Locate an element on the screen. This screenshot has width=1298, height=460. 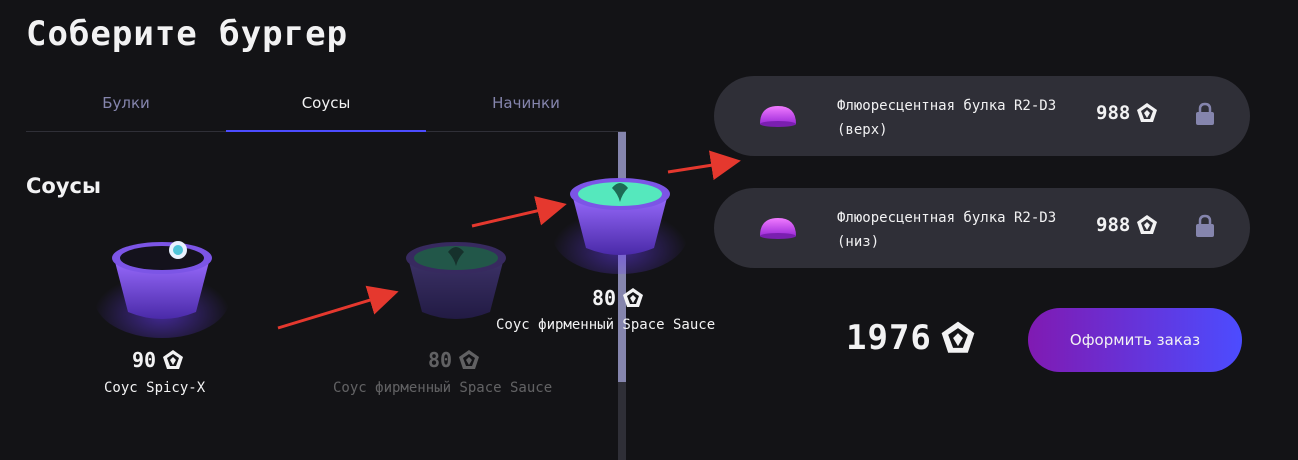
page-title: Соберите бургер is located at coordinates (187, 34).